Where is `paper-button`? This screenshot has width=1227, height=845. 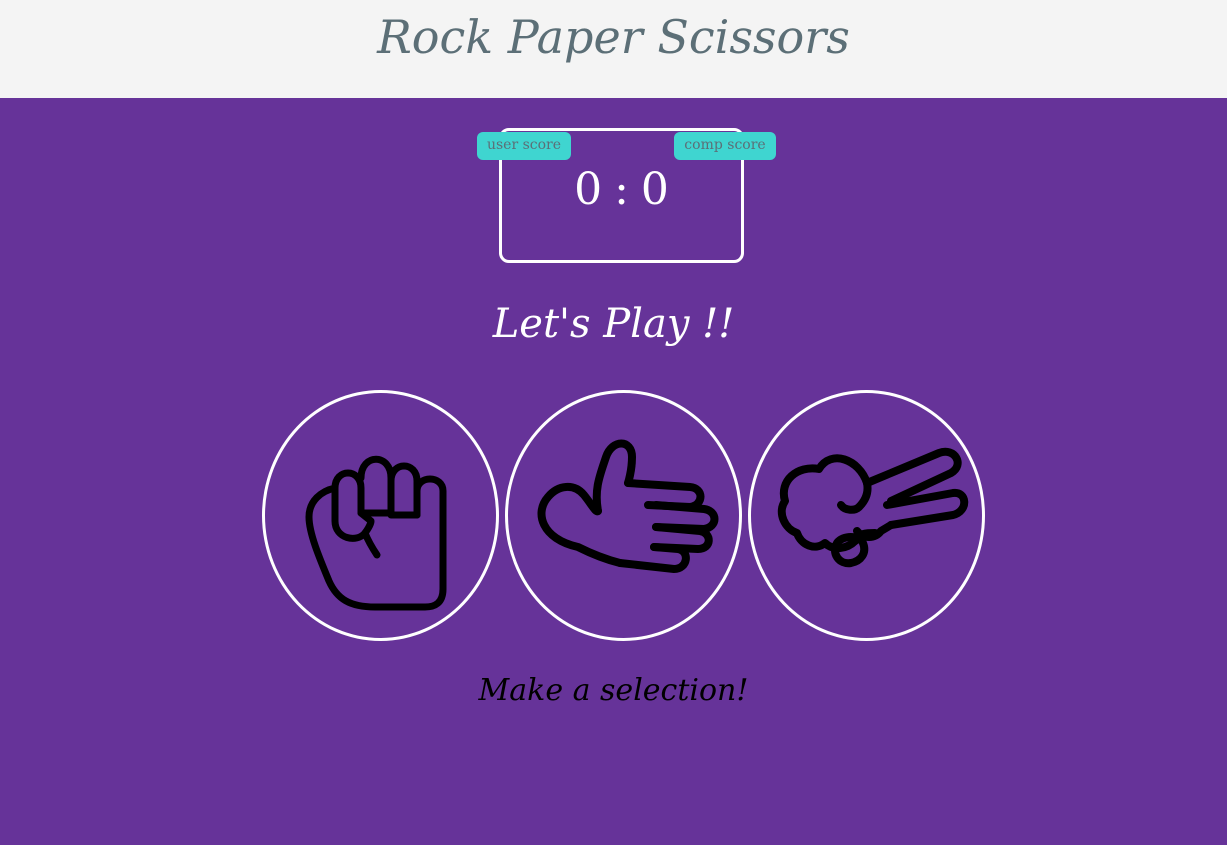
paper-button is located at coordinates (623, 515).